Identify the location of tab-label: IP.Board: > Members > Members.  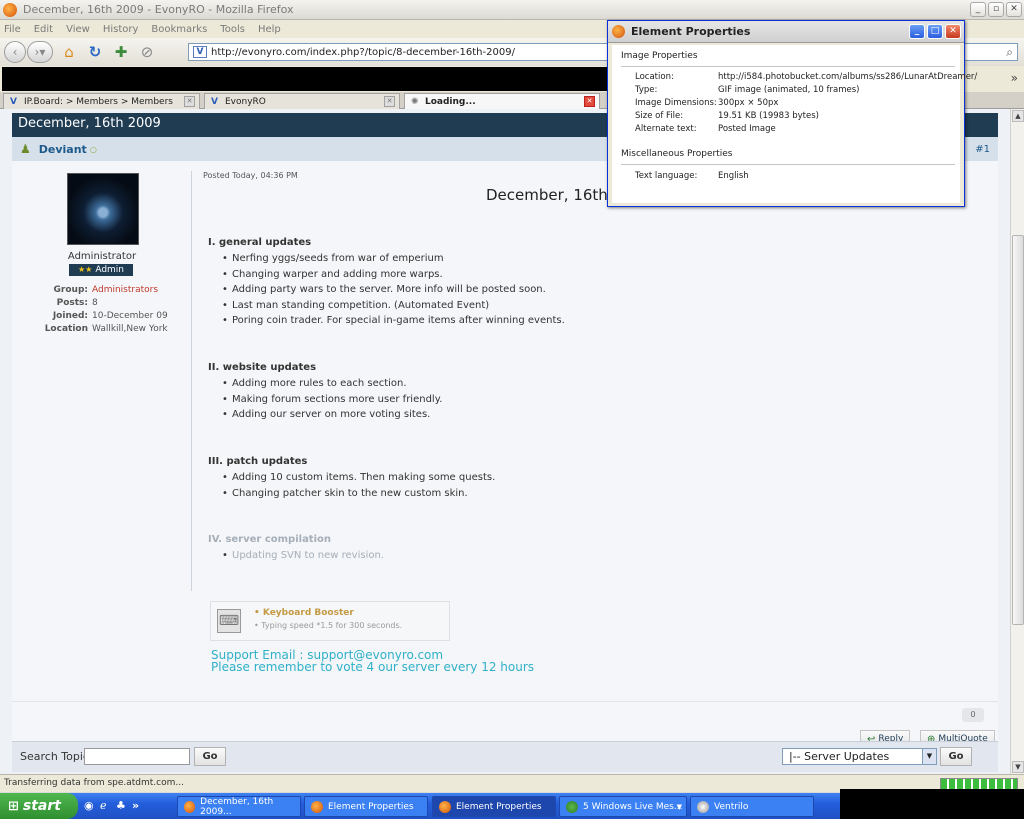
(98, 101).